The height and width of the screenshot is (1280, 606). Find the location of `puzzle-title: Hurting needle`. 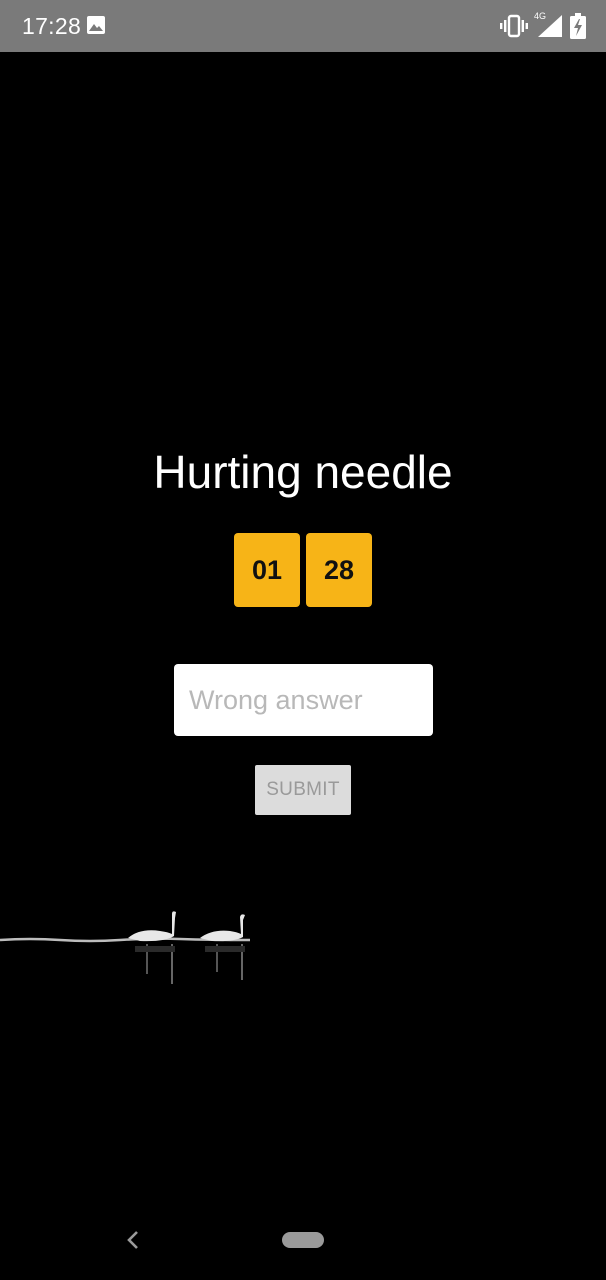

puzzle-title: Hurting needle is located at coordinates (303, 472).